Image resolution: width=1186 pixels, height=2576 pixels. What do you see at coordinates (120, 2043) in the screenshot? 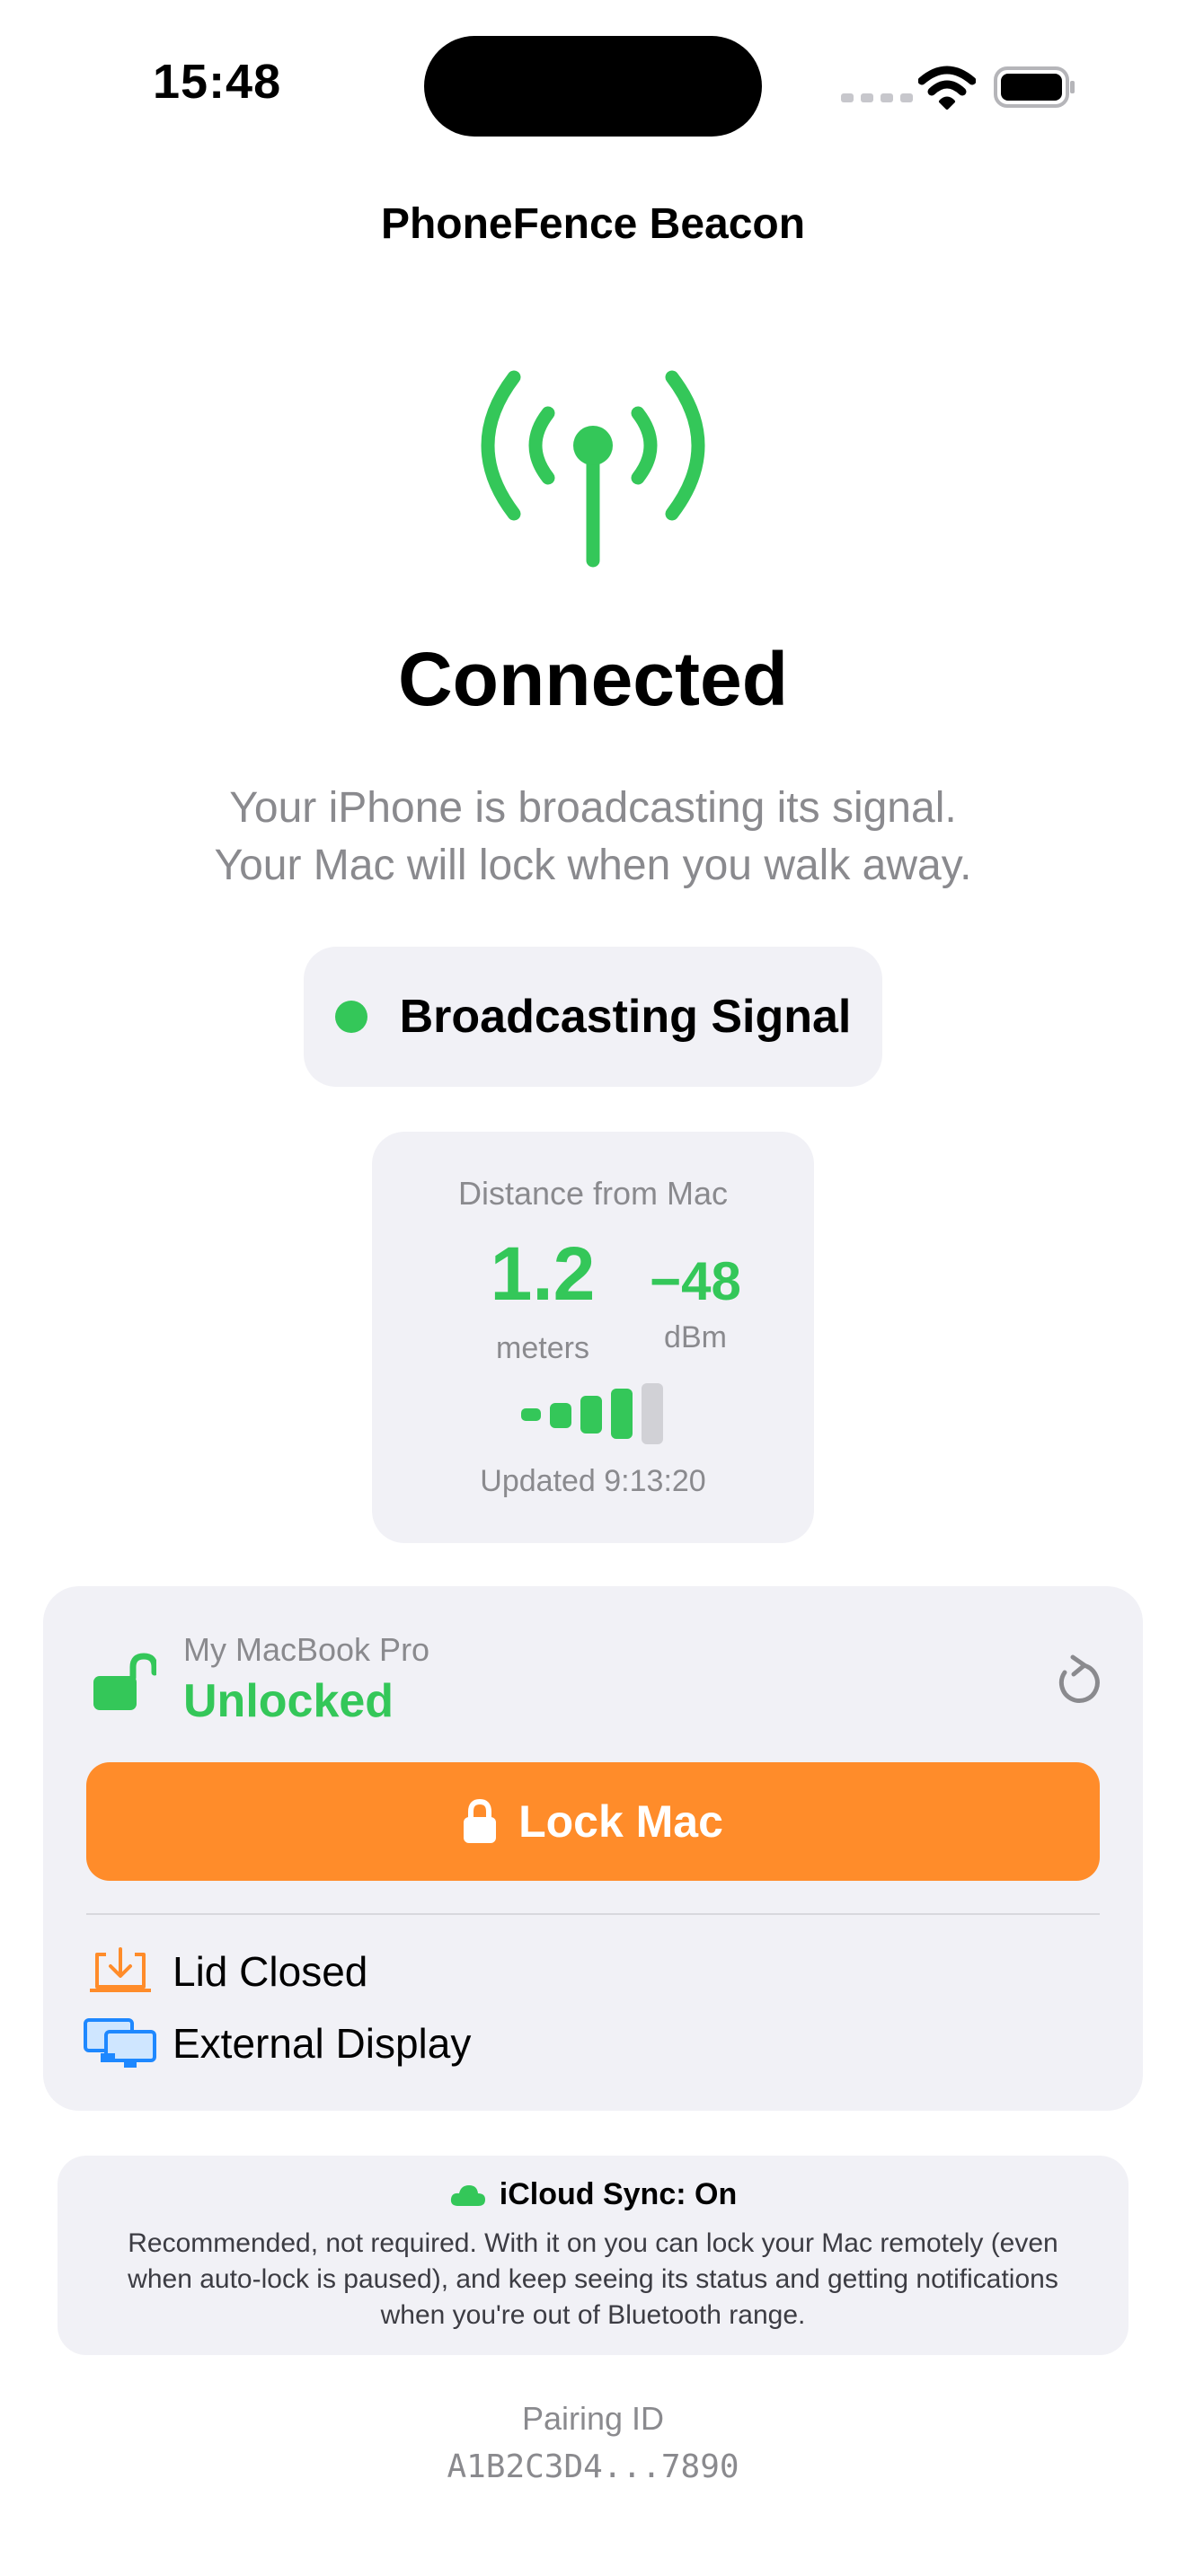
I see `displays-icon` at bounding box center [120, 2043].